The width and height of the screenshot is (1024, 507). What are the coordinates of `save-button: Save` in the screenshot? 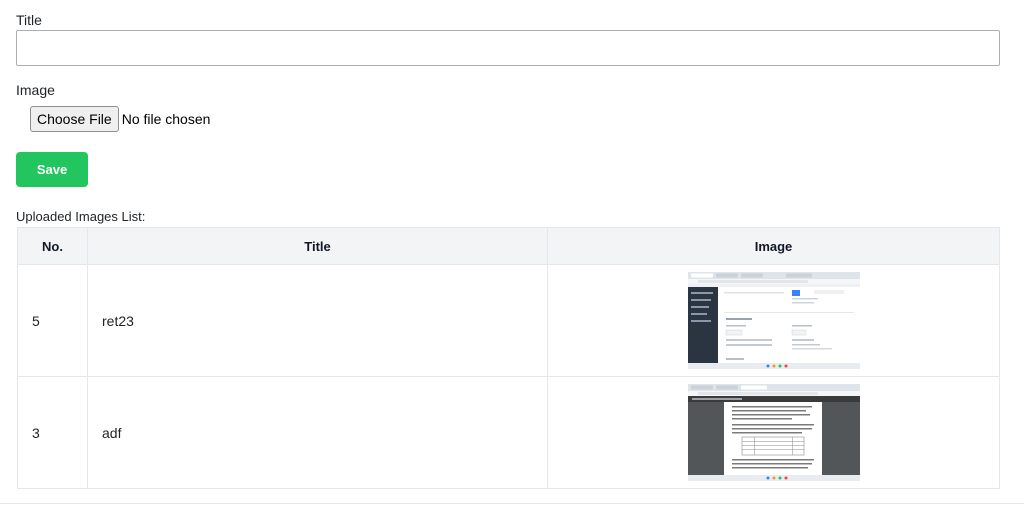 It's located at (52, 169).